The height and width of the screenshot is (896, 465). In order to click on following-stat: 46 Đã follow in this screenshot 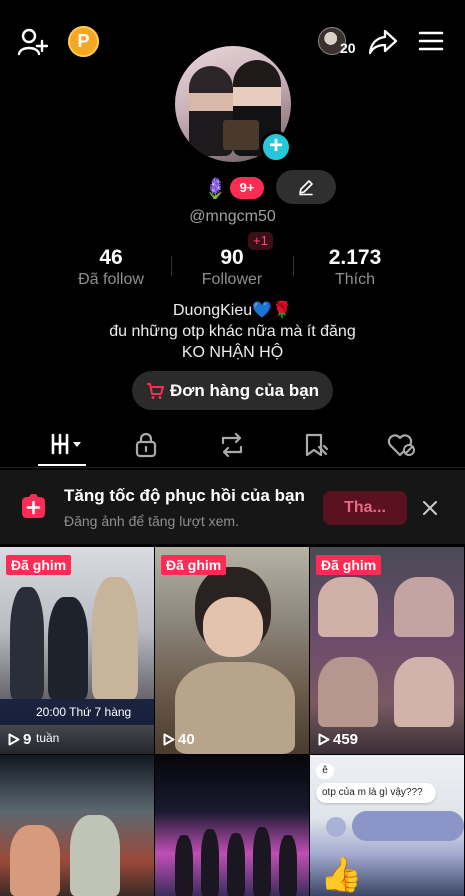, I will do `click(111, 267)`.